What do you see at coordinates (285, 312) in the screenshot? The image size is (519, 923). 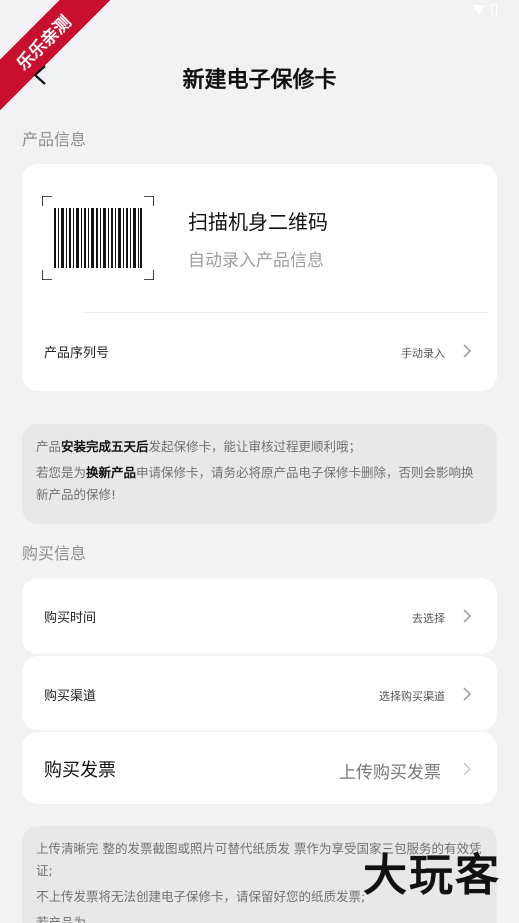 I see `divider` at bounding box center [285, 312].